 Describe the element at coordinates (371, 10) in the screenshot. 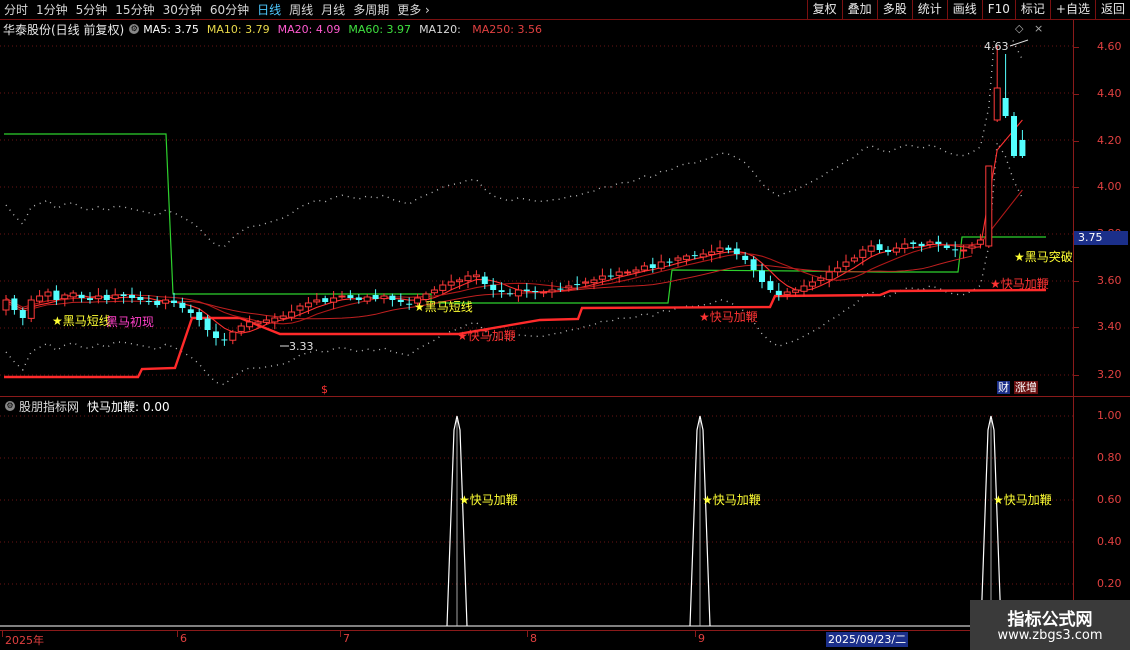

I see `period-tab-9: 多周期` at that location.